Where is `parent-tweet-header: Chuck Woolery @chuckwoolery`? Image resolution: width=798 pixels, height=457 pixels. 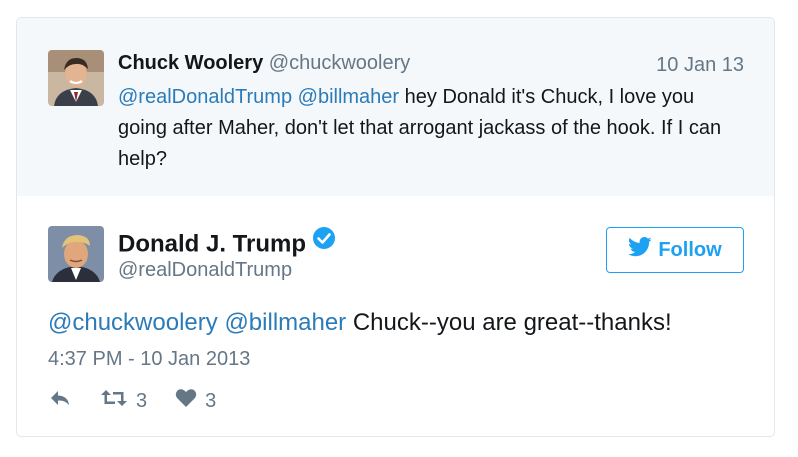
parent-tweet-header: Chuck Woolery @chuckwoolery is located at coordinates (264, 63).